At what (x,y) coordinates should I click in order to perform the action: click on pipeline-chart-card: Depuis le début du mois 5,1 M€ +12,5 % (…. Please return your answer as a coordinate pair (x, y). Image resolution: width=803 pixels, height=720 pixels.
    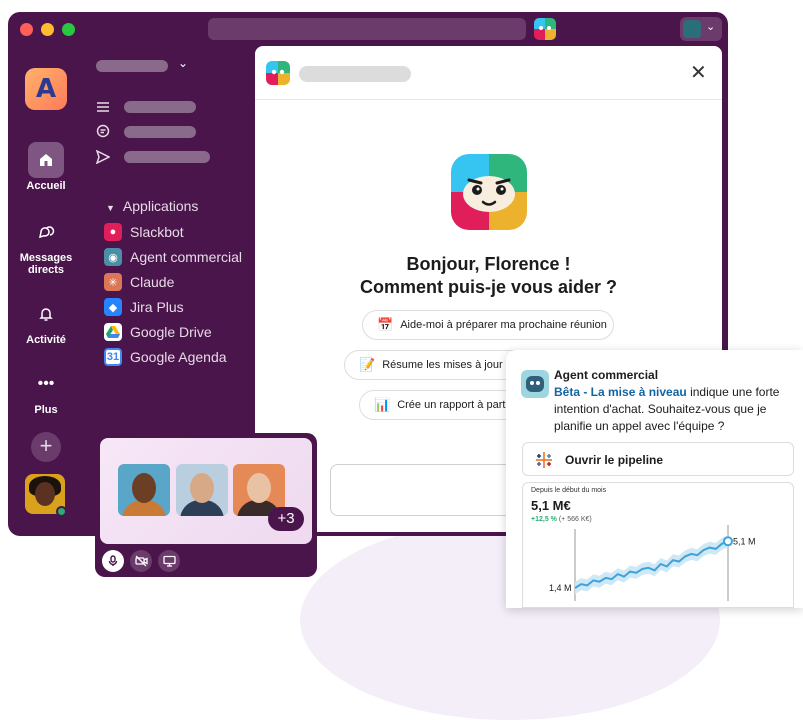
    Looking at the image, I should click on (658, 545).